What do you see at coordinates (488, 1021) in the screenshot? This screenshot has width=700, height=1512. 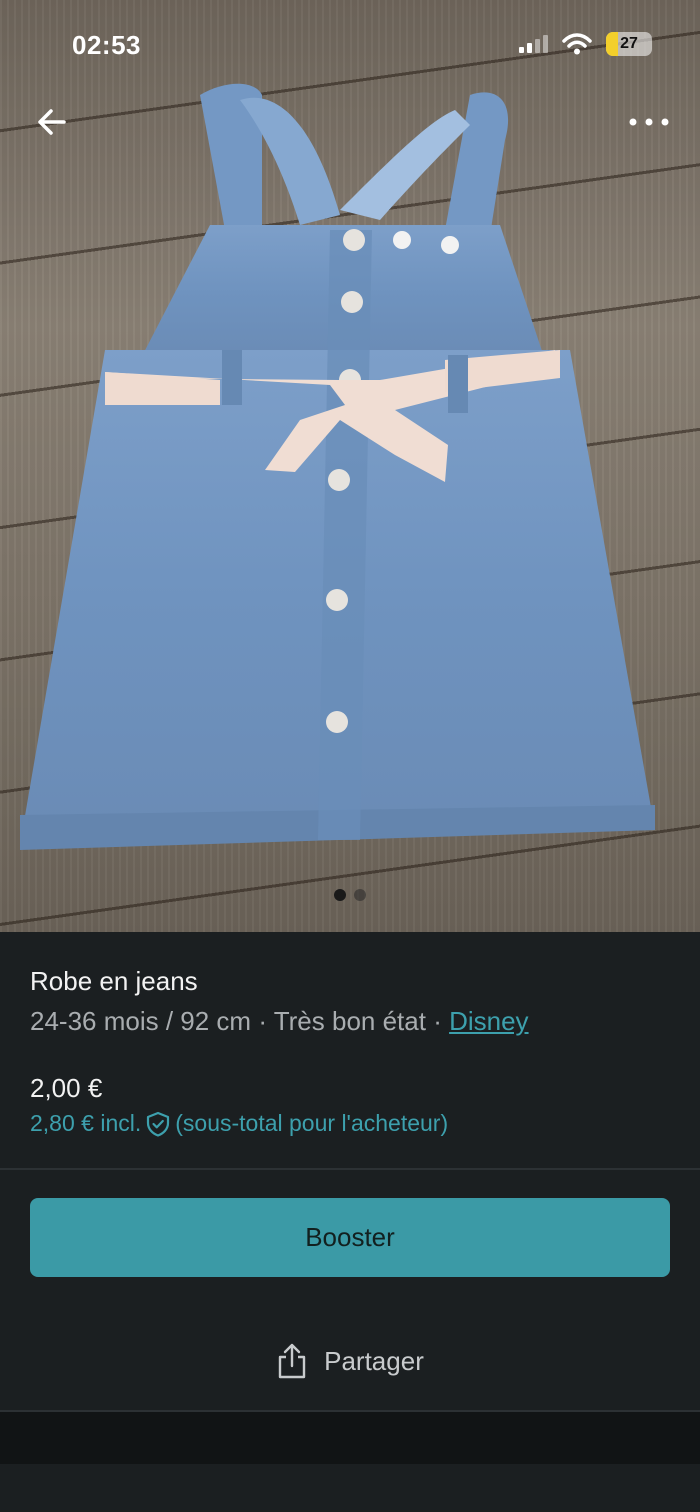 I see `brand-link: Disney` at bounding box center [488, 1021].